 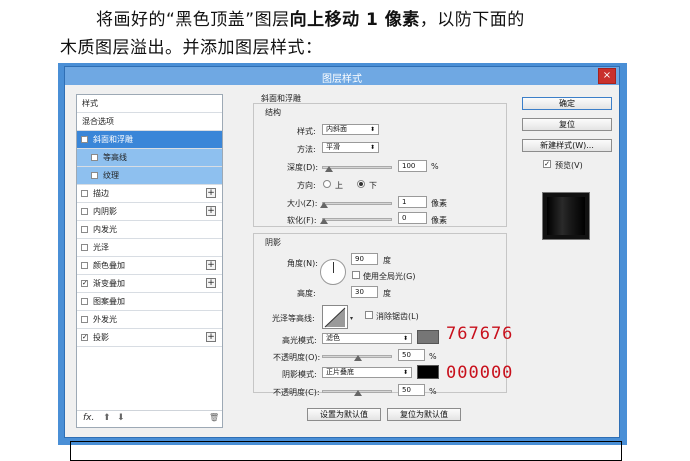 What do you see at coordinates (342, 79) in the screenshot?
I see `dialog-title: 图层样式` at bounding box center [342, 79].